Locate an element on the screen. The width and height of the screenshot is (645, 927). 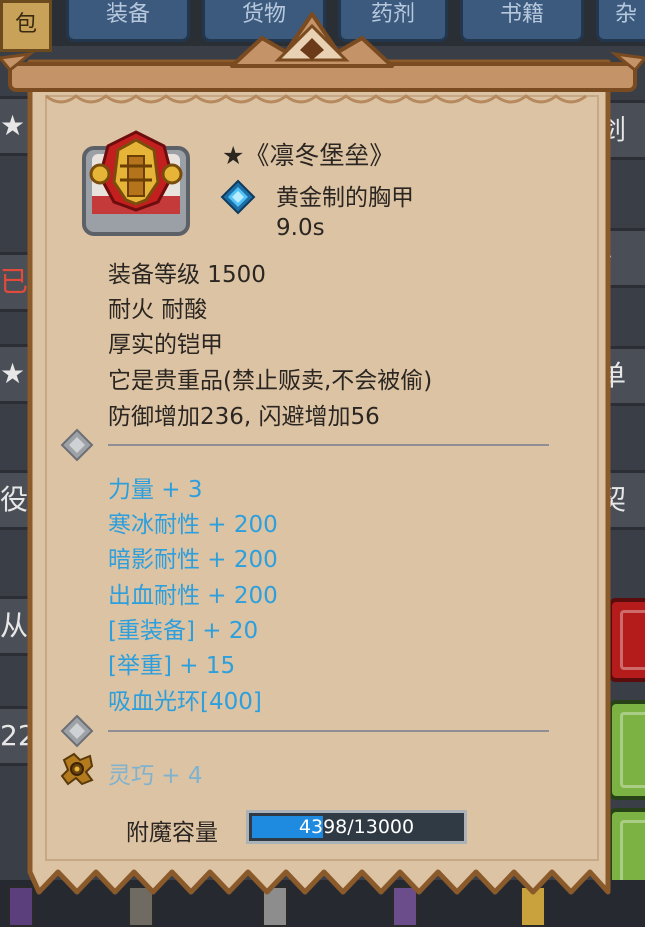
equip-level: 装备等级 1500 is located at coordinates (187, 275).